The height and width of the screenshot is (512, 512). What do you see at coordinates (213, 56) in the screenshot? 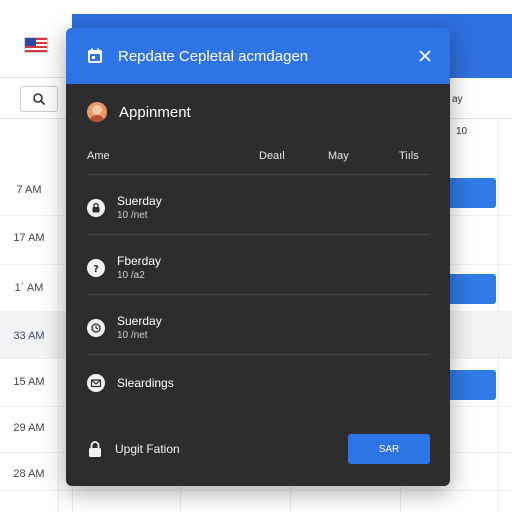
I see `dialog-title: Repdate Cepletal acmdagen` at bounding box center [213, 56].